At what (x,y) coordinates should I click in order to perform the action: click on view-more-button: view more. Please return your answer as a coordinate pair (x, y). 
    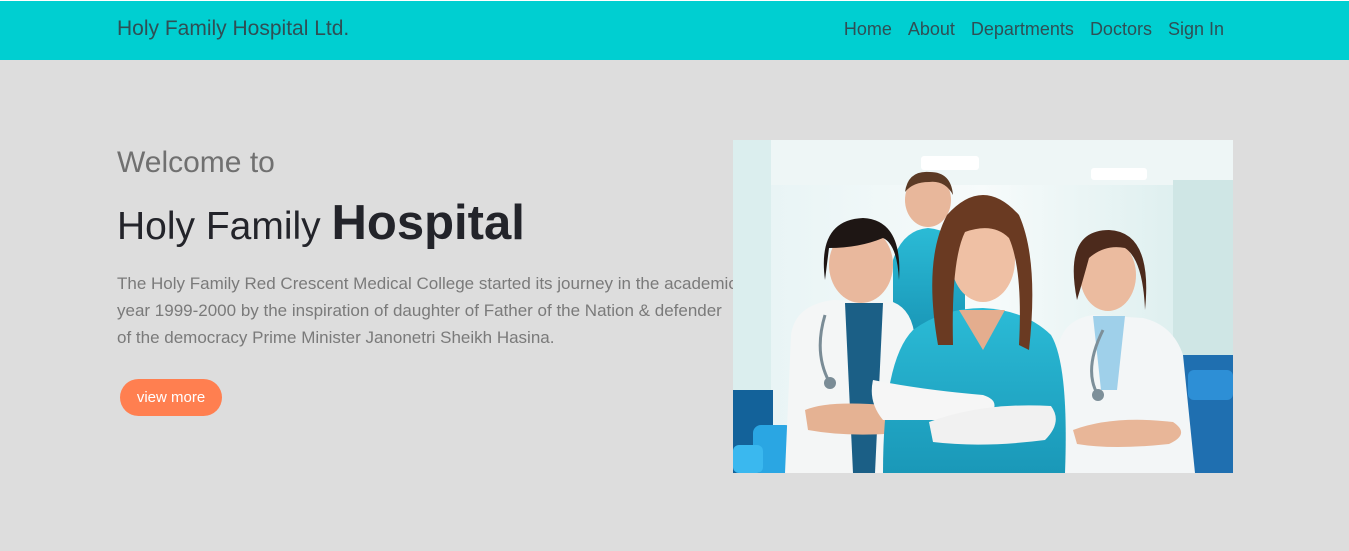
    Looking at the image, I should click on (171, 397).